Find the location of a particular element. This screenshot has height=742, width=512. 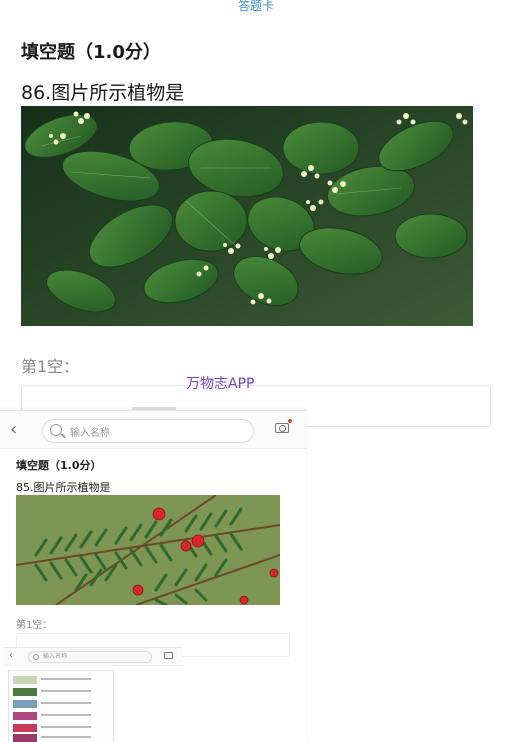

nested-2-result-list is located at coordinates (61, 706).